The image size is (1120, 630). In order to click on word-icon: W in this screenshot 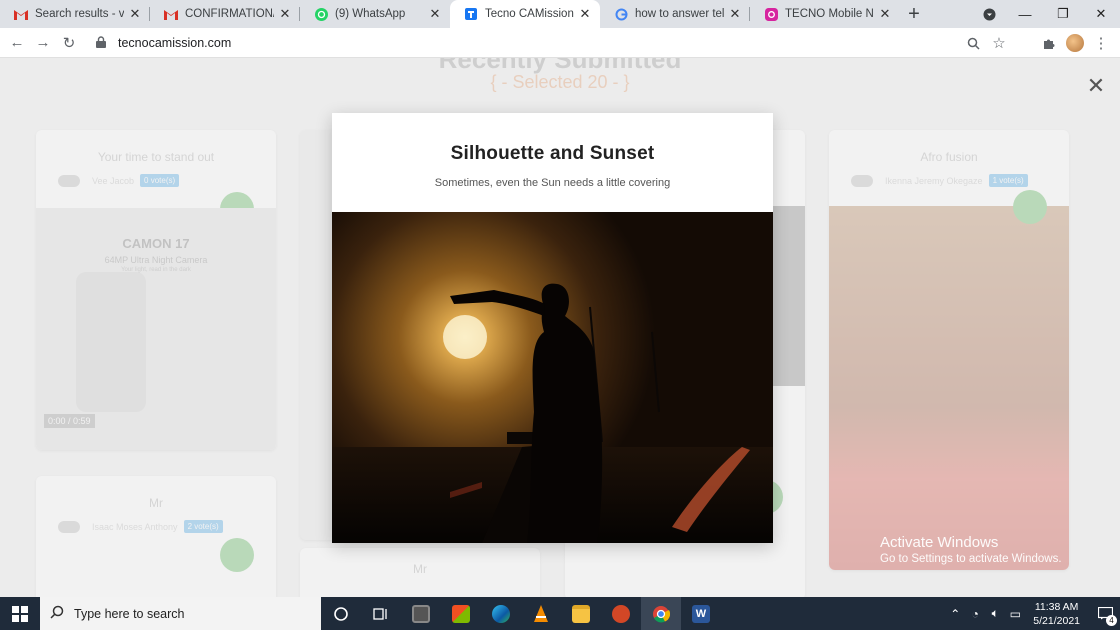, I will do `click(701, 613)`.